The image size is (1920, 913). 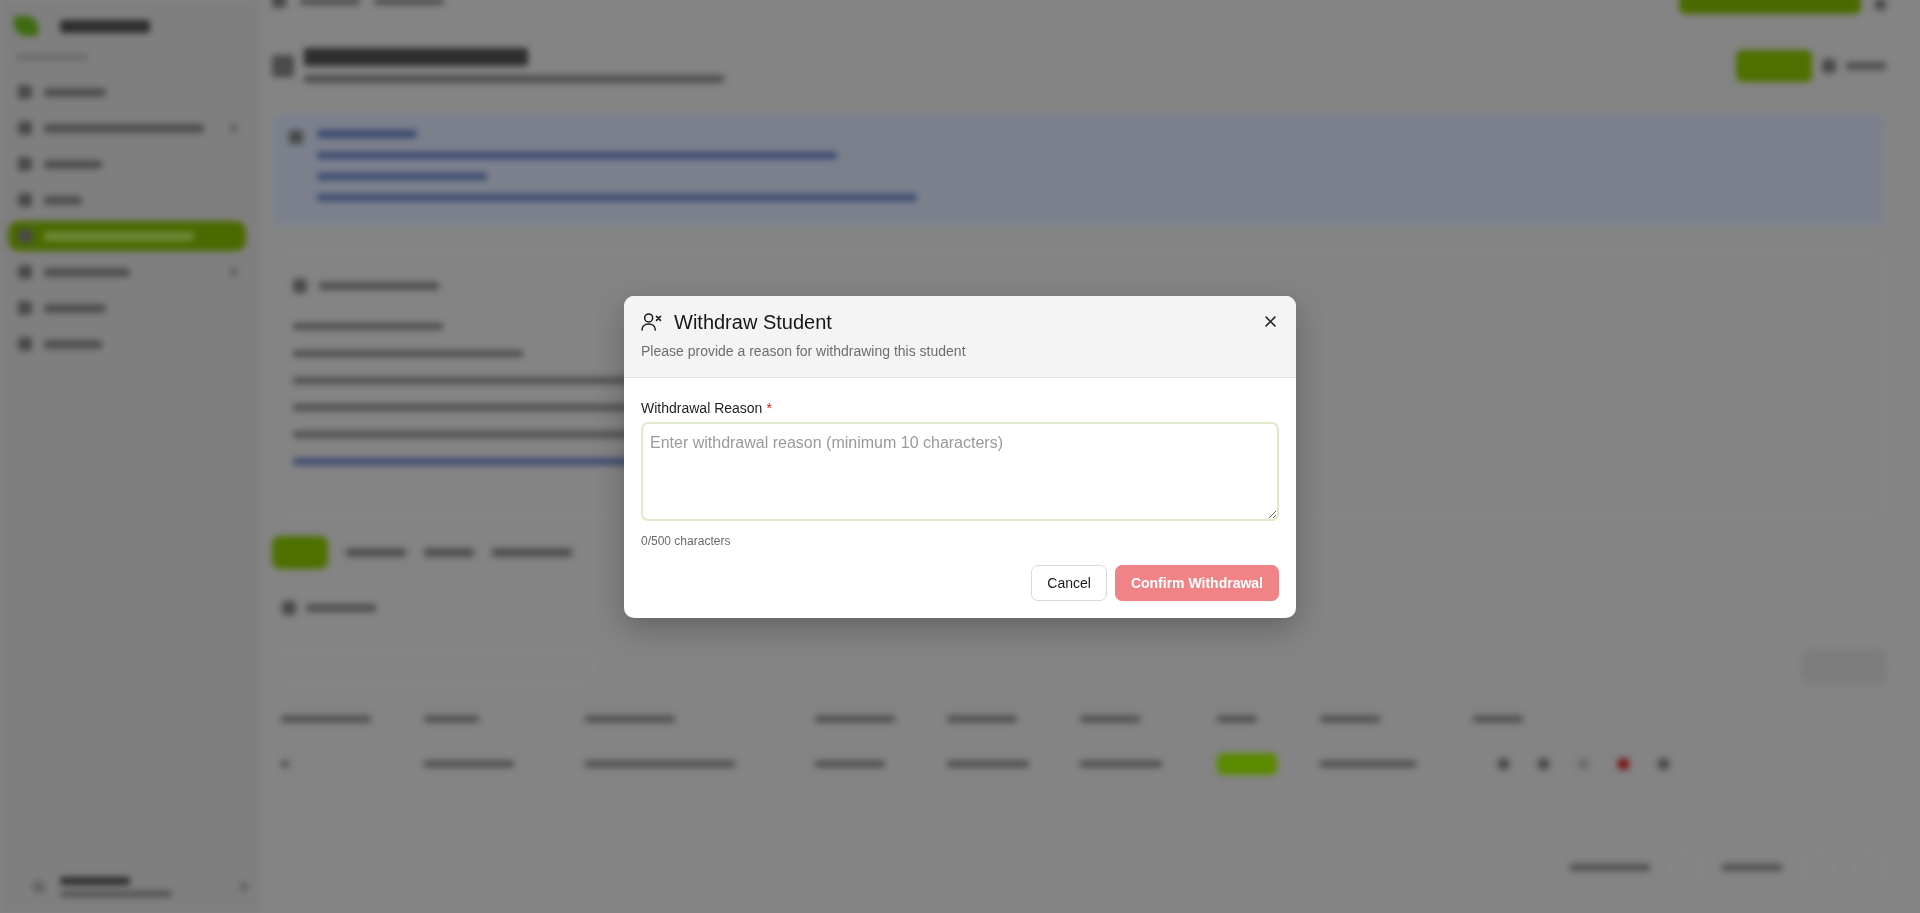 I want to click on close-button, so click(x=1270, y=321).